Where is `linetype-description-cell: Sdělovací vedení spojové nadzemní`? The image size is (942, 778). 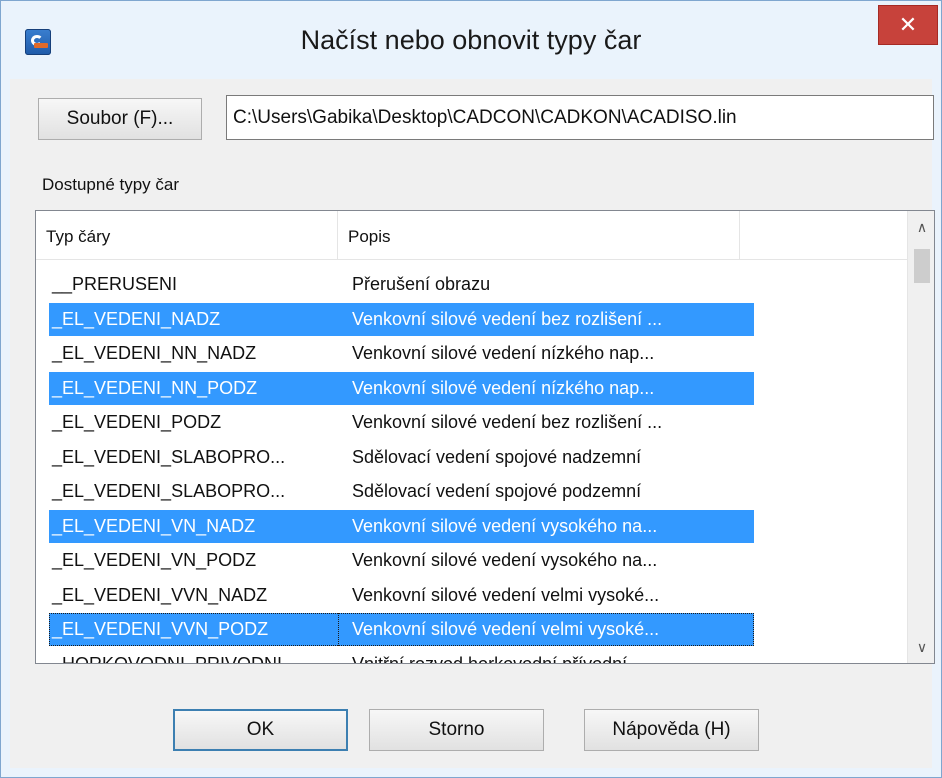 linetype-description-cell: Sdělovací vedení spojové nadzemní is located at coordinates (497, 456).